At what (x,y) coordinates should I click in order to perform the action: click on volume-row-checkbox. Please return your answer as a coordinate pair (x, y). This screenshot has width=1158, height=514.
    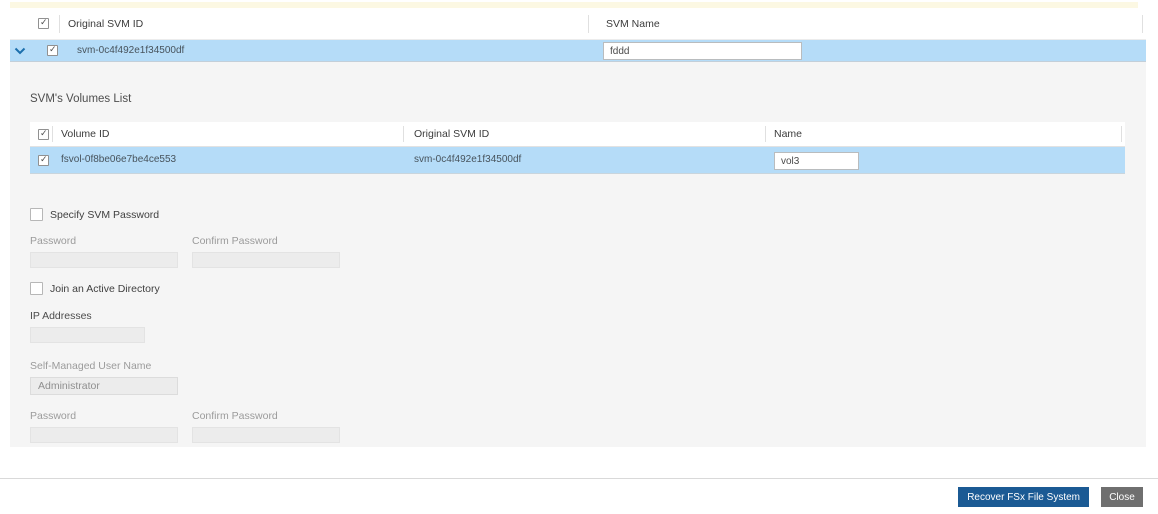
    Looking at the image, I should click on (43, 160).